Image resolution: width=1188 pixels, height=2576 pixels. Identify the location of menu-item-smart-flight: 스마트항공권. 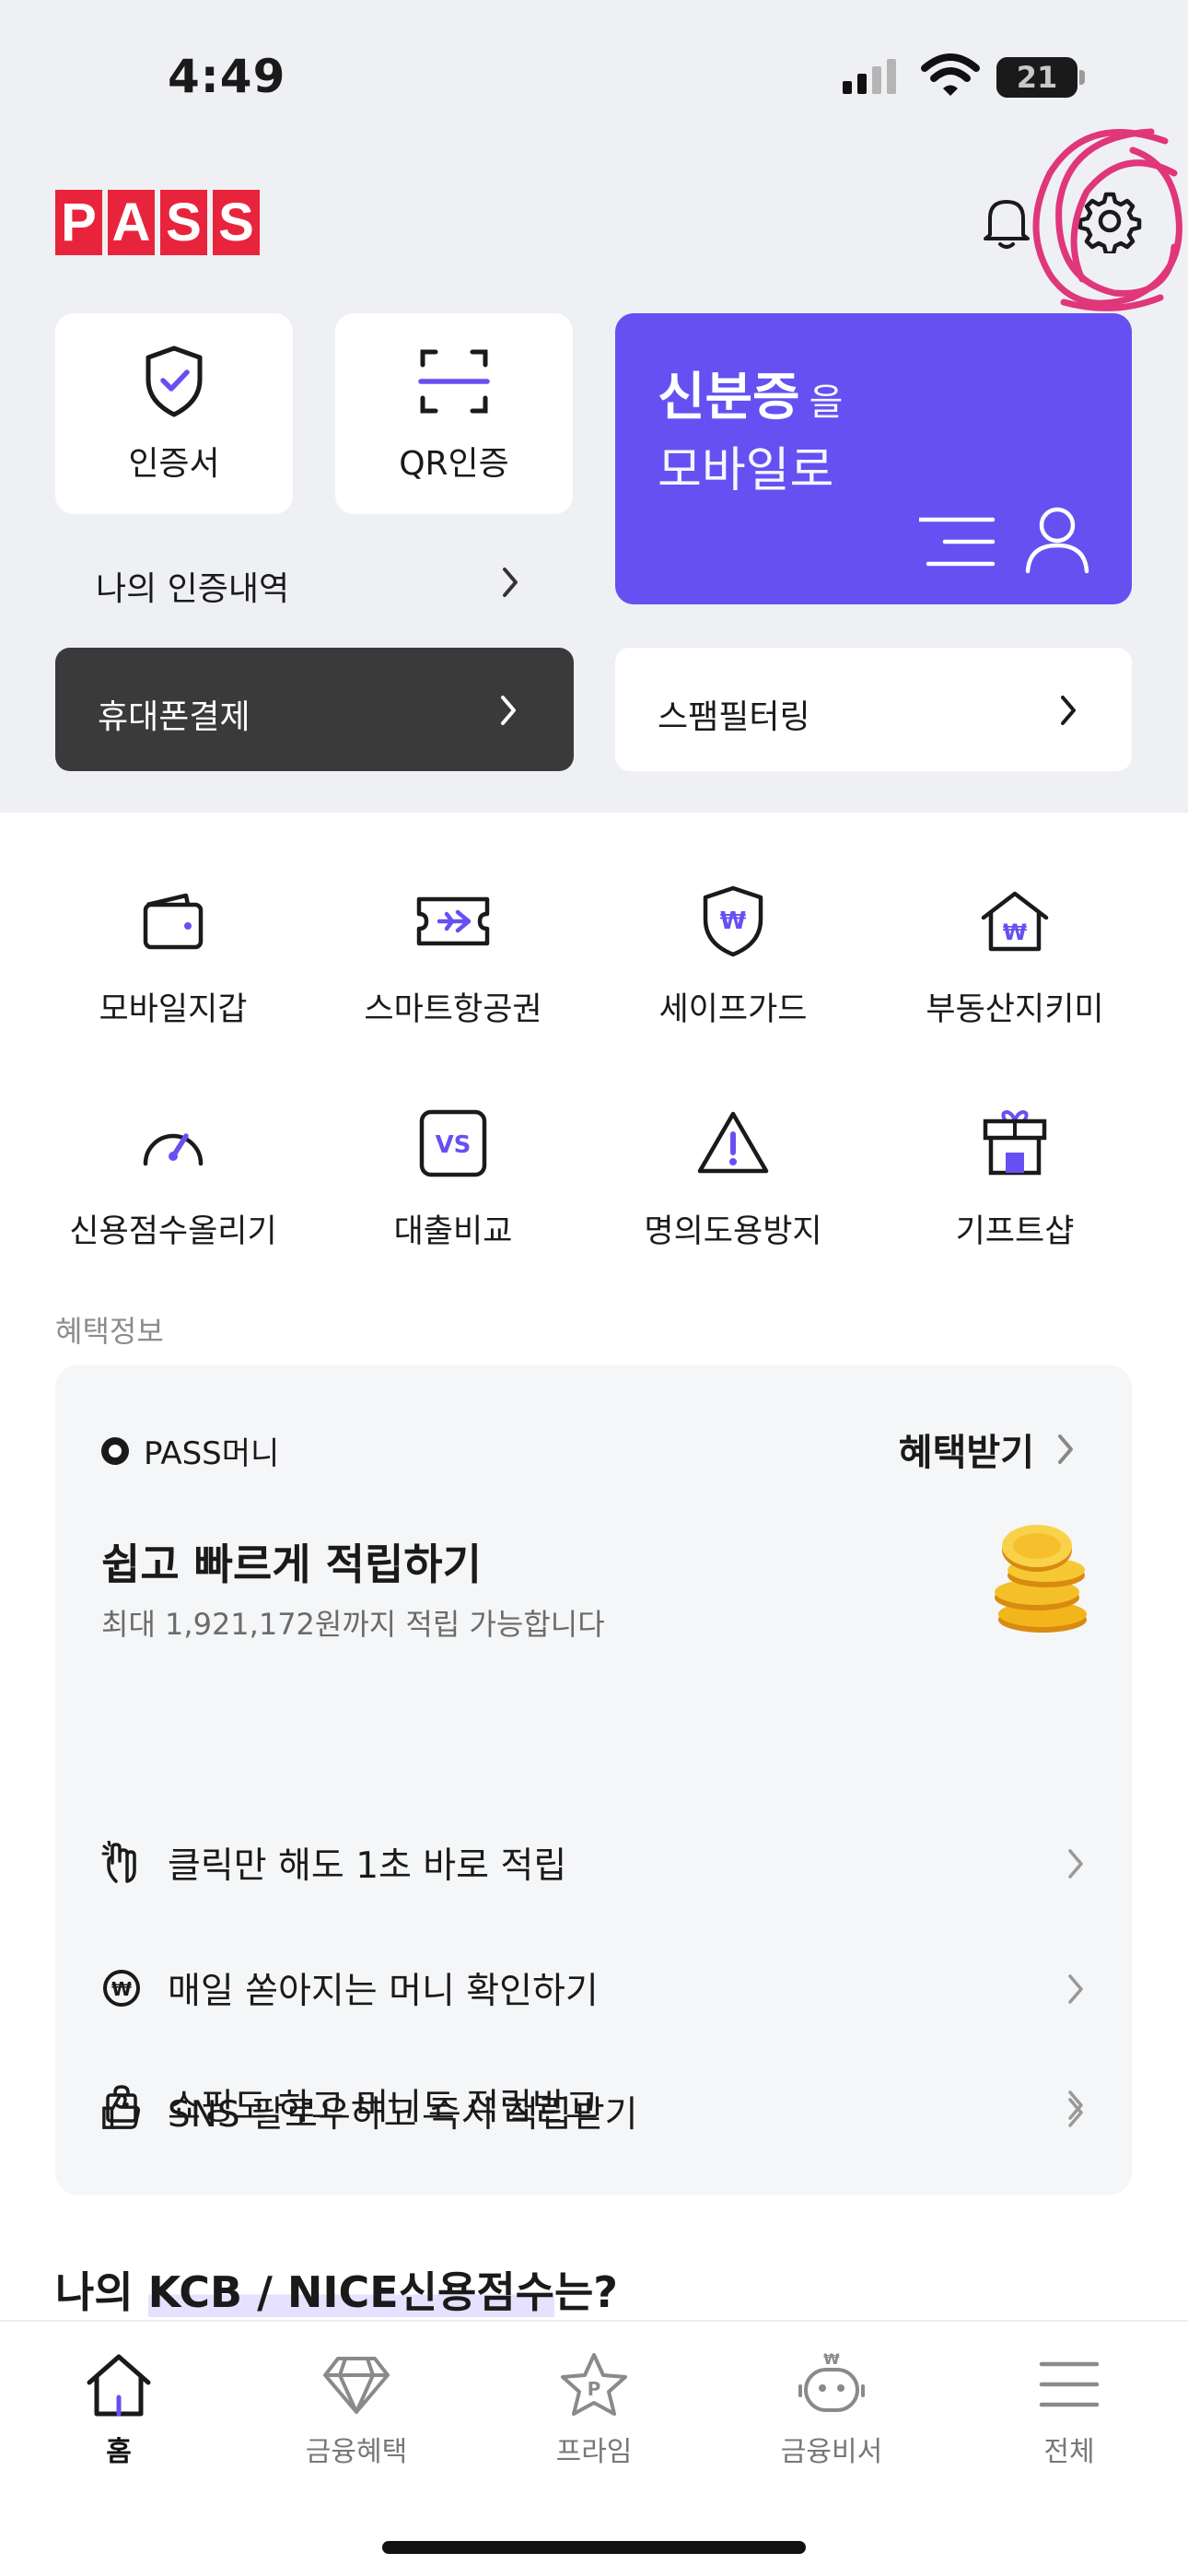
(453, 955).